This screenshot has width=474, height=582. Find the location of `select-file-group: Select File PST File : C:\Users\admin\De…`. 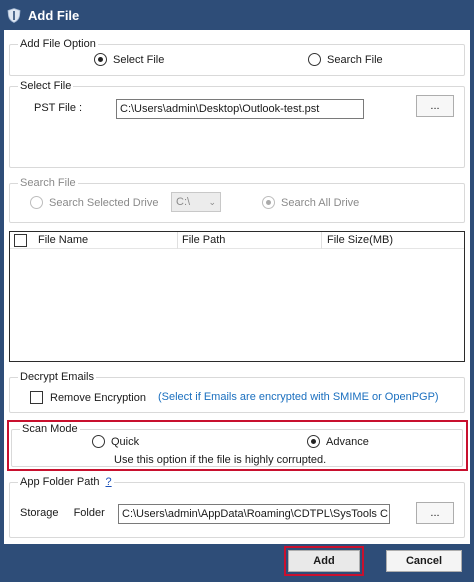

select-file-group: Select File PST File : C:\Users\admin\De… is located at coordinates (237, 124).